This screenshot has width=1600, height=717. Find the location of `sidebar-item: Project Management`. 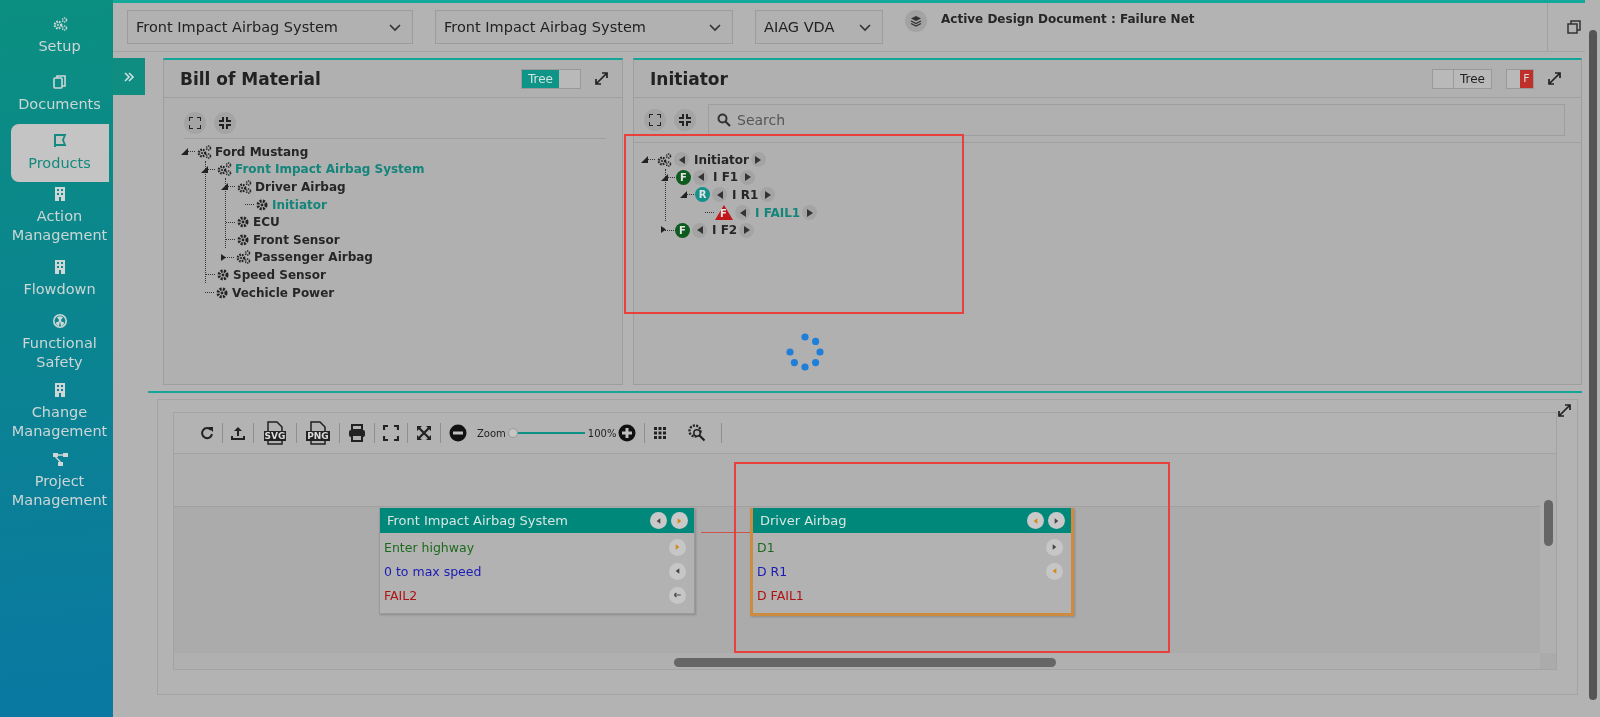

sidebar-item: Project Management is located at coordinates (59, 481).